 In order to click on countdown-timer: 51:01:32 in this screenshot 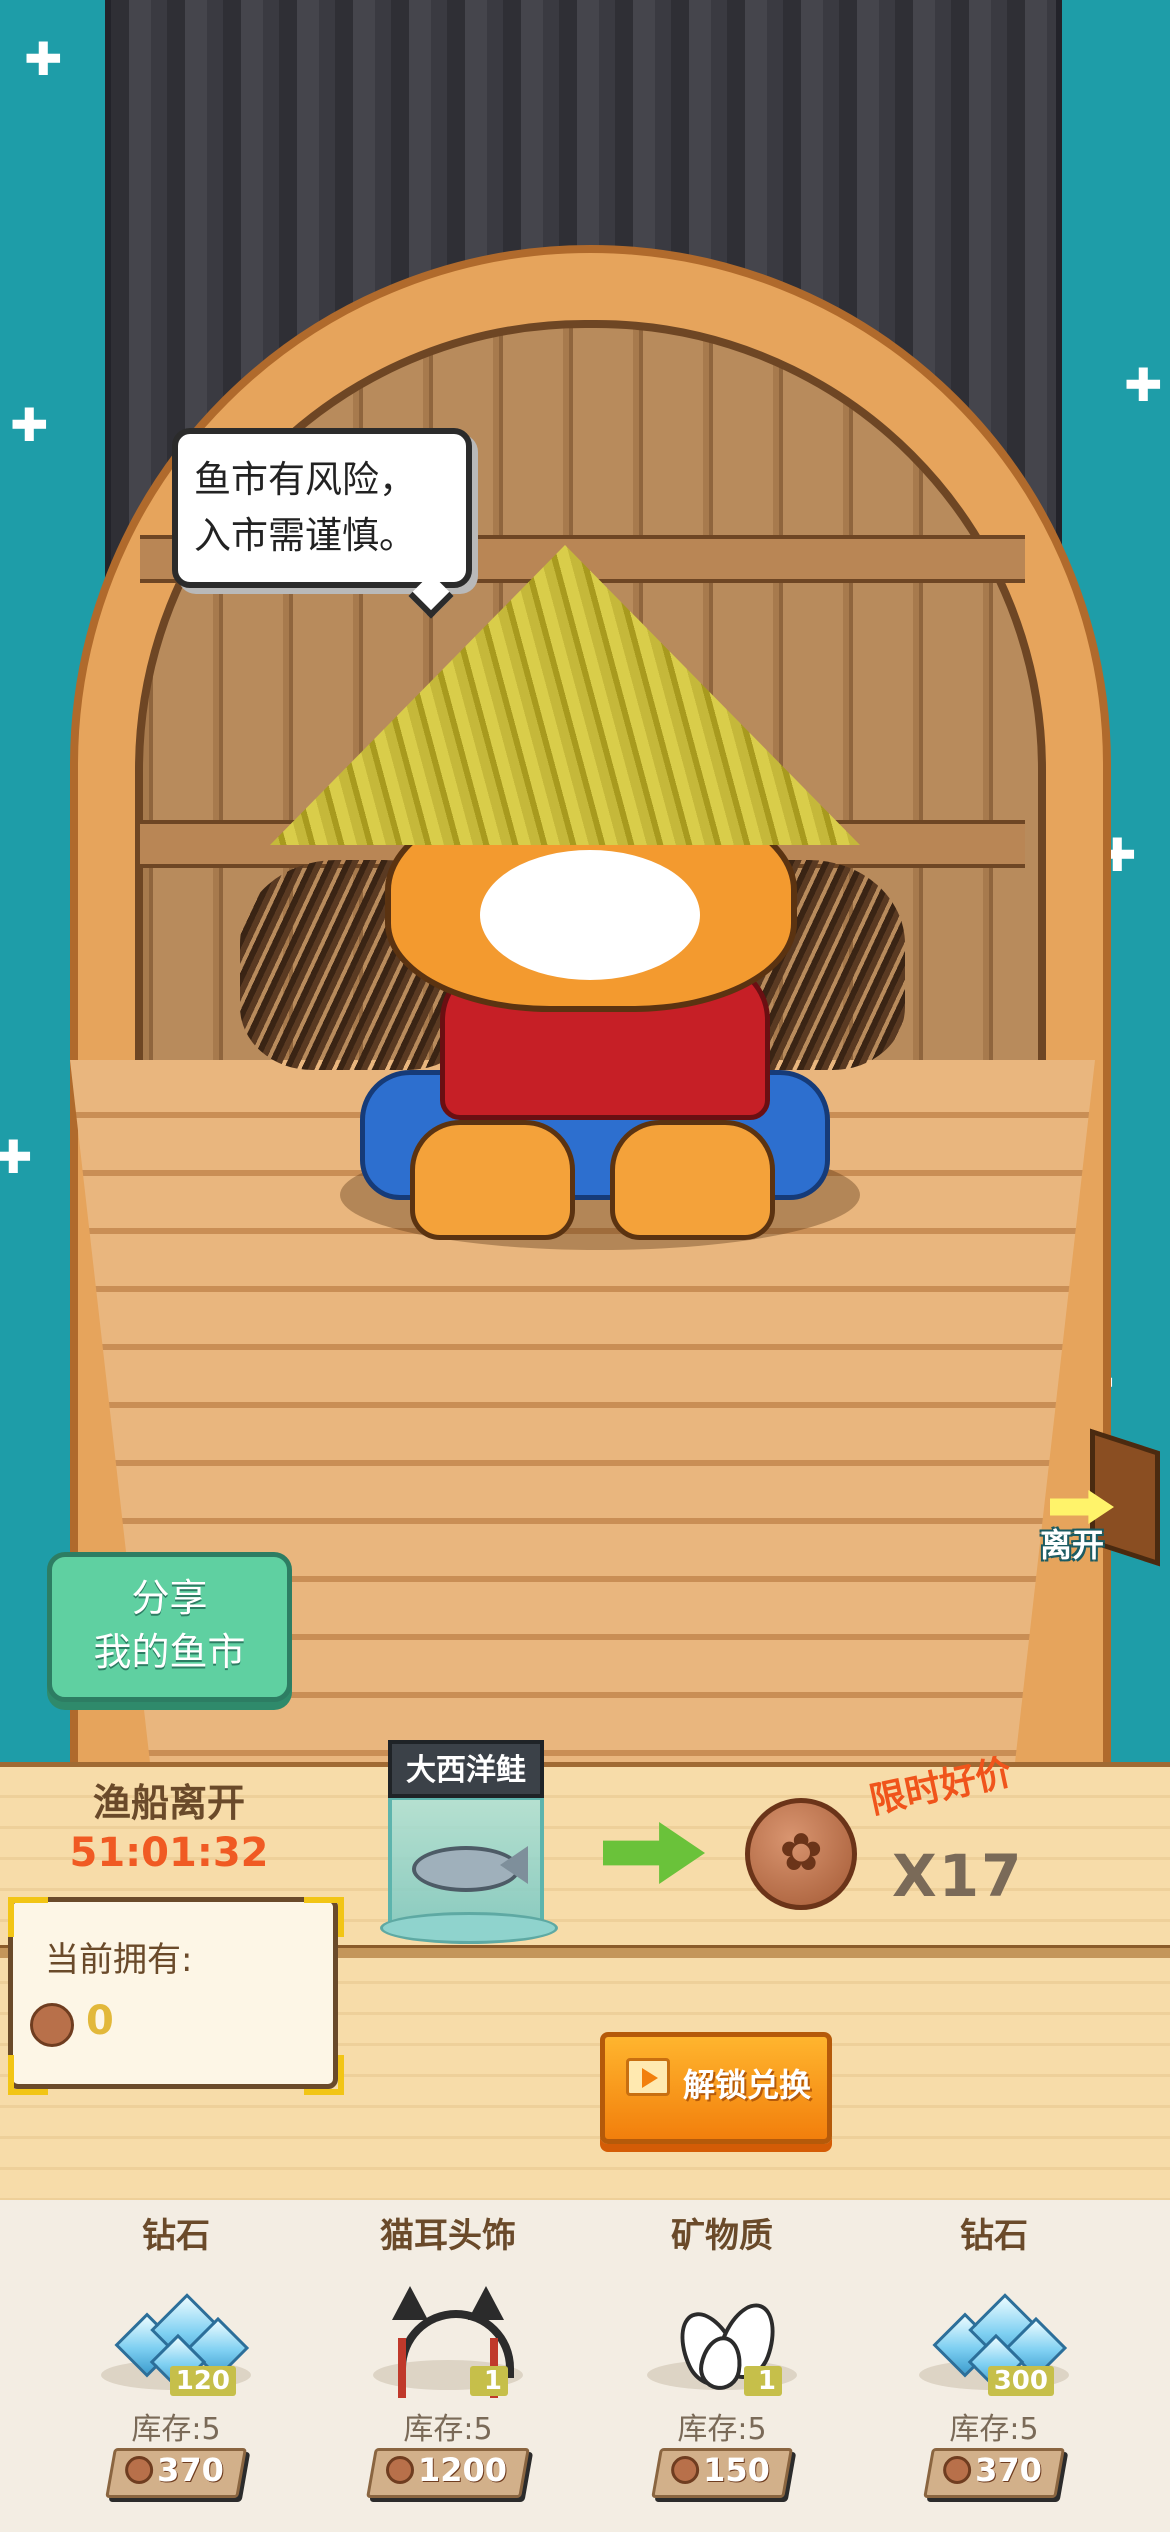, I will do `click(169, 1853)`.